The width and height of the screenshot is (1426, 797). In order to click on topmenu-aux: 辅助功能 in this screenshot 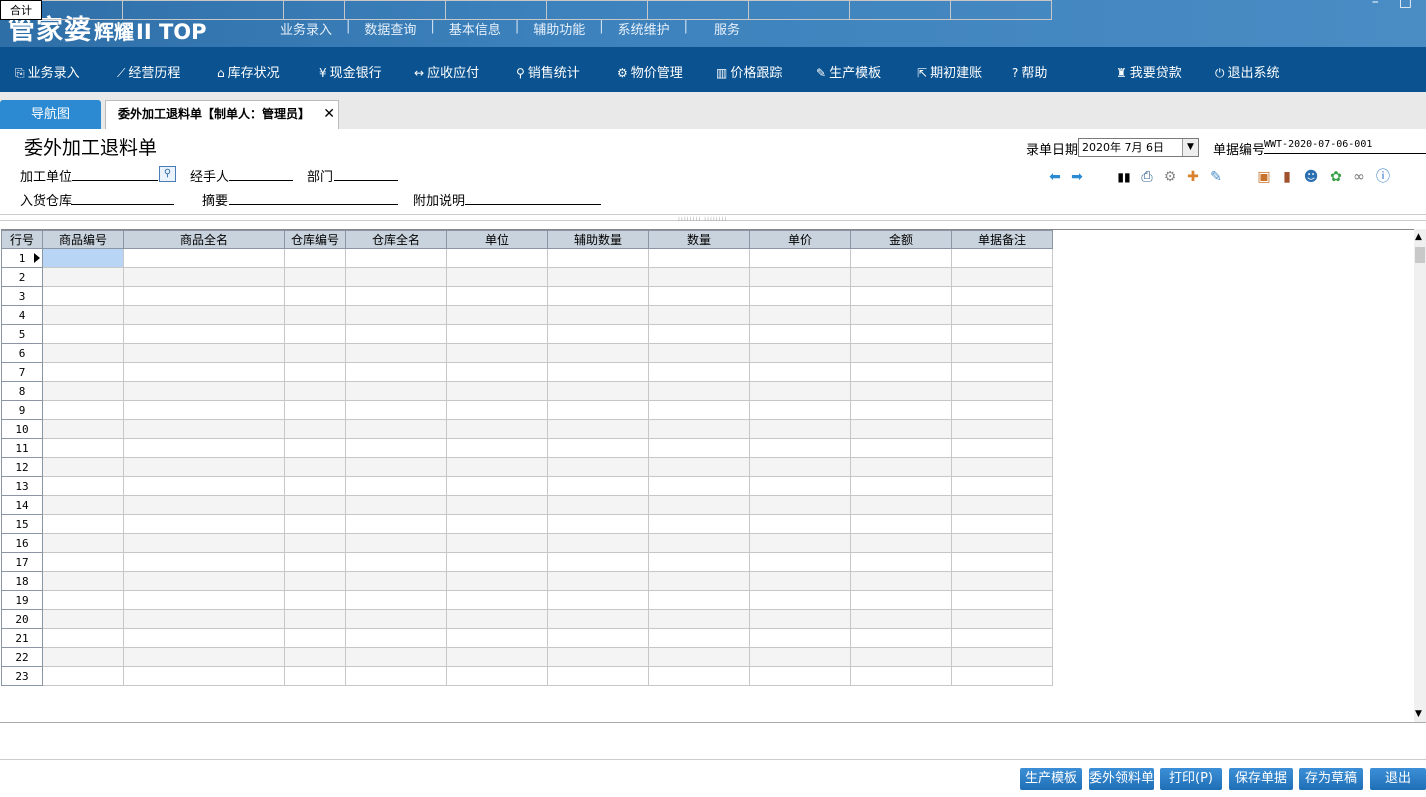, I will do `click(559, 28)`.